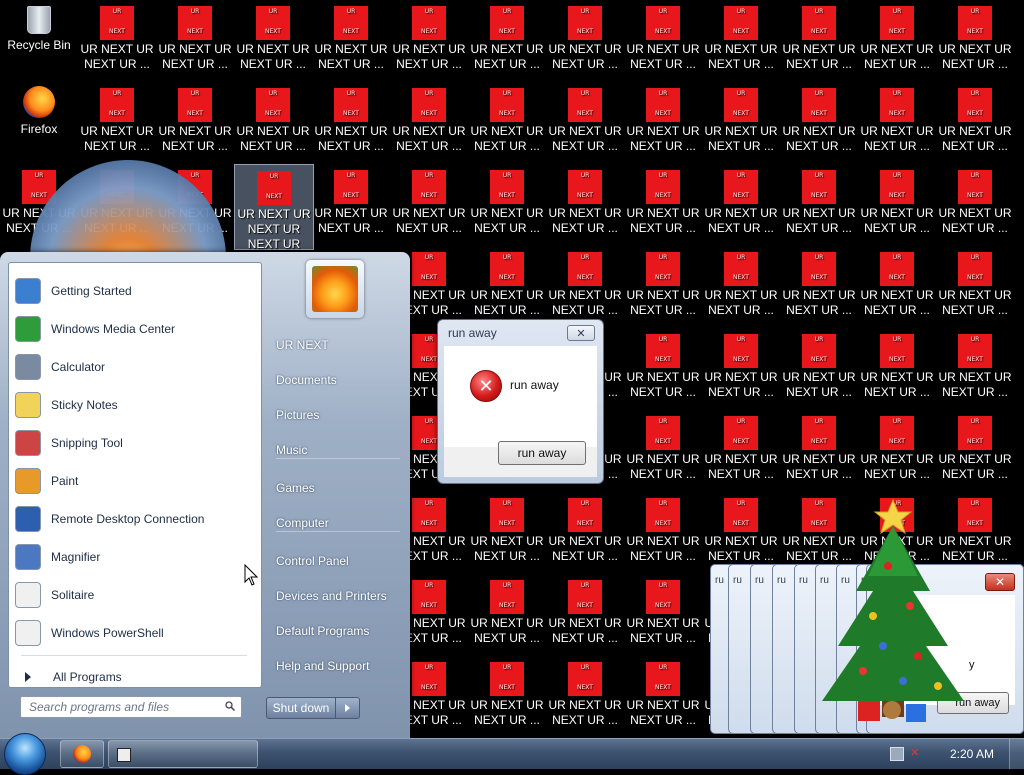 The image size is (1024, 775). I want to click on start-item-paint: Paint, so click(135, 481).